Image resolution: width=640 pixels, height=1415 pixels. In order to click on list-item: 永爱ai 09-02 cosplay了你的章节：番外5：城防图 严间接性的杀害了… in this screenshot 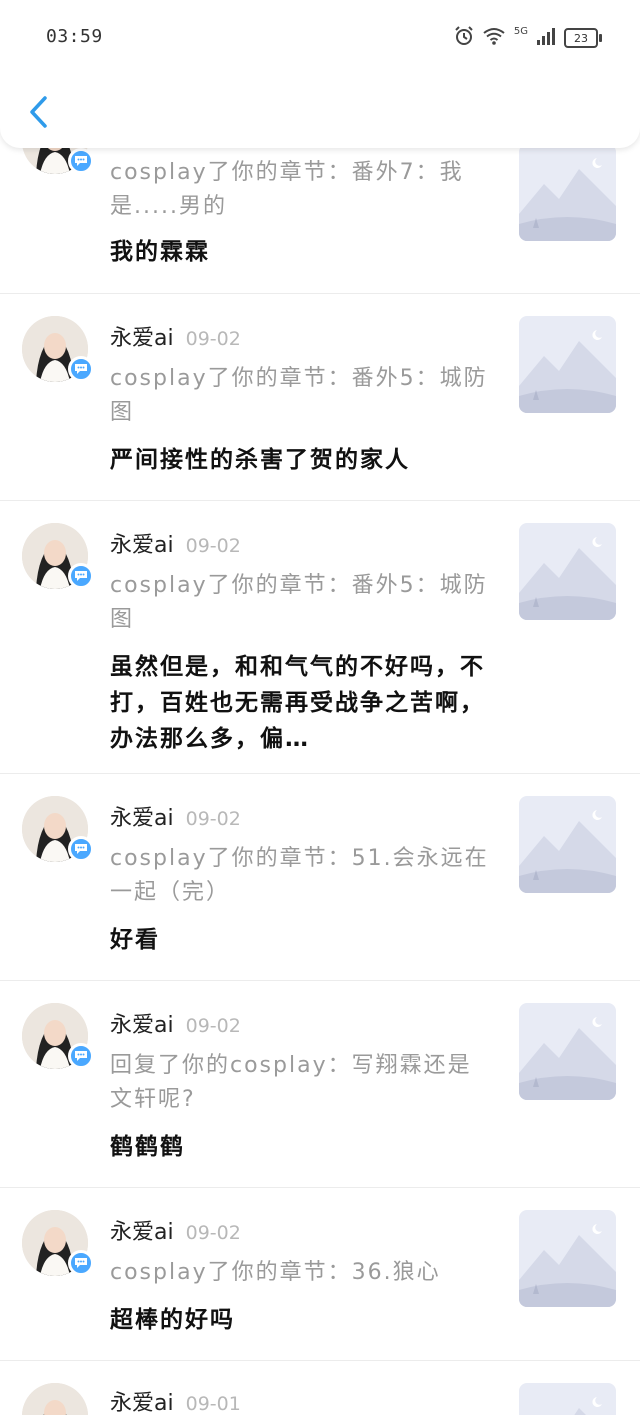, I will do `click(320, 397)`.